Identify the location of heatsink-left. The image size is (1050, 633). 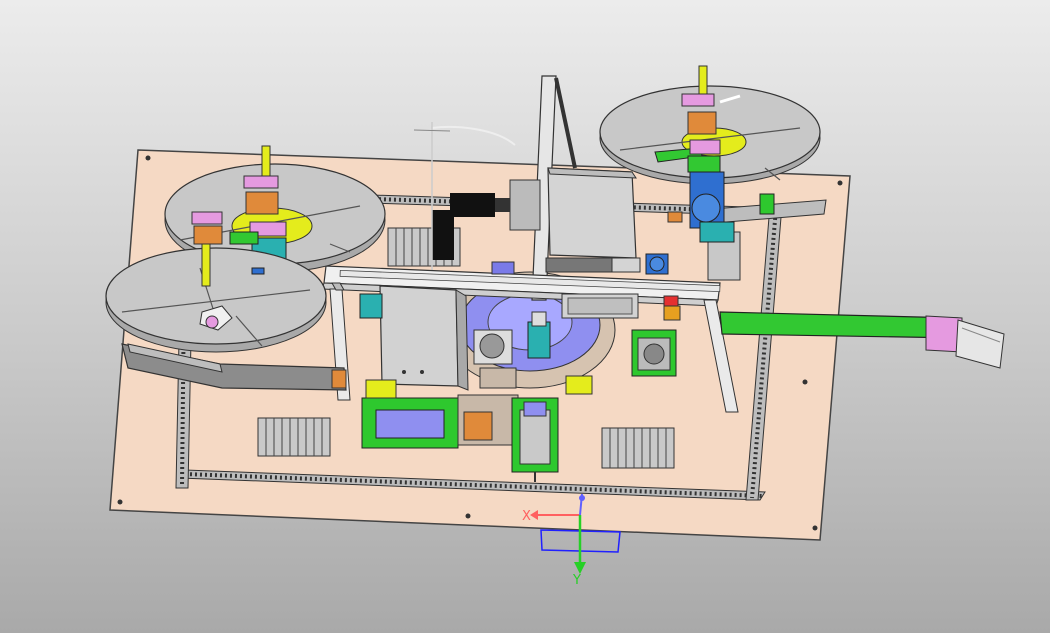
(294, 437).